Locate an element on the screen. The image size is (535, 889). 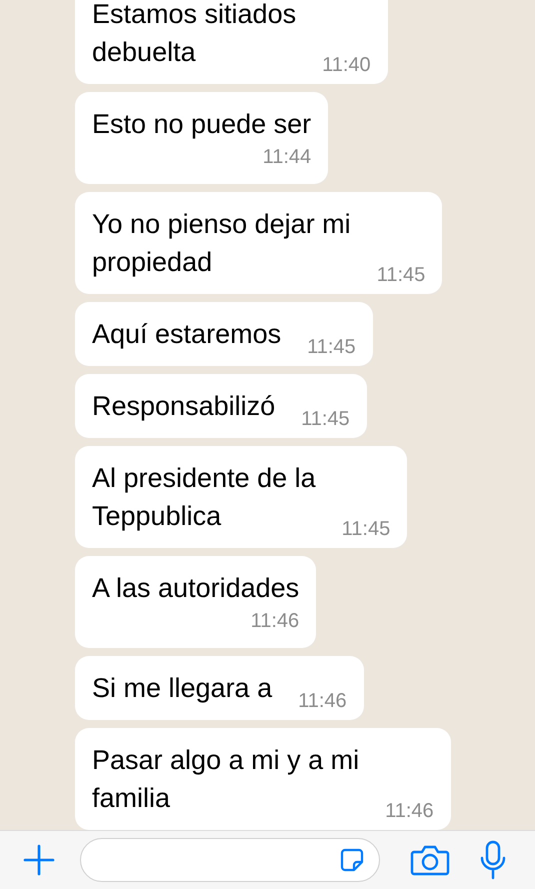
message-text: Aquí estaremos is located at coordinates (187, 334).